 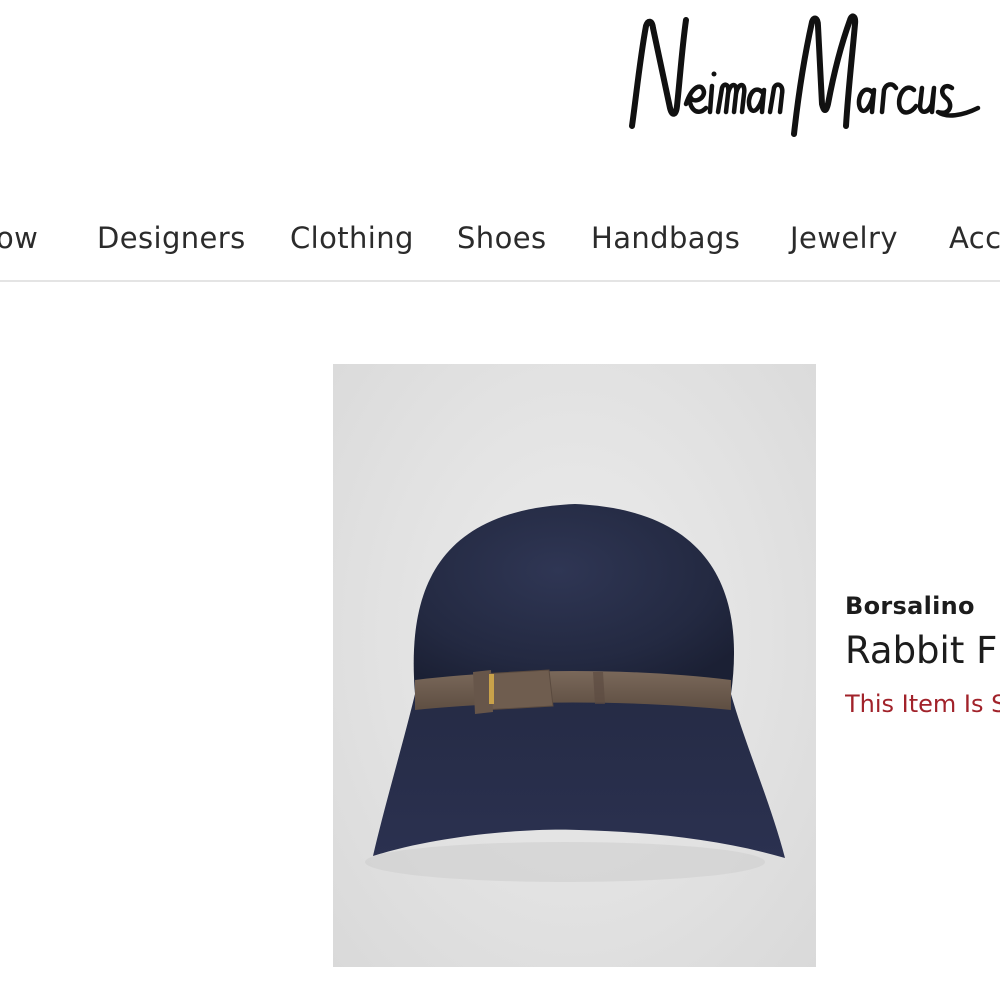 I want to click on stock-status-message: This Item Is S, so click(x=922, y=703).